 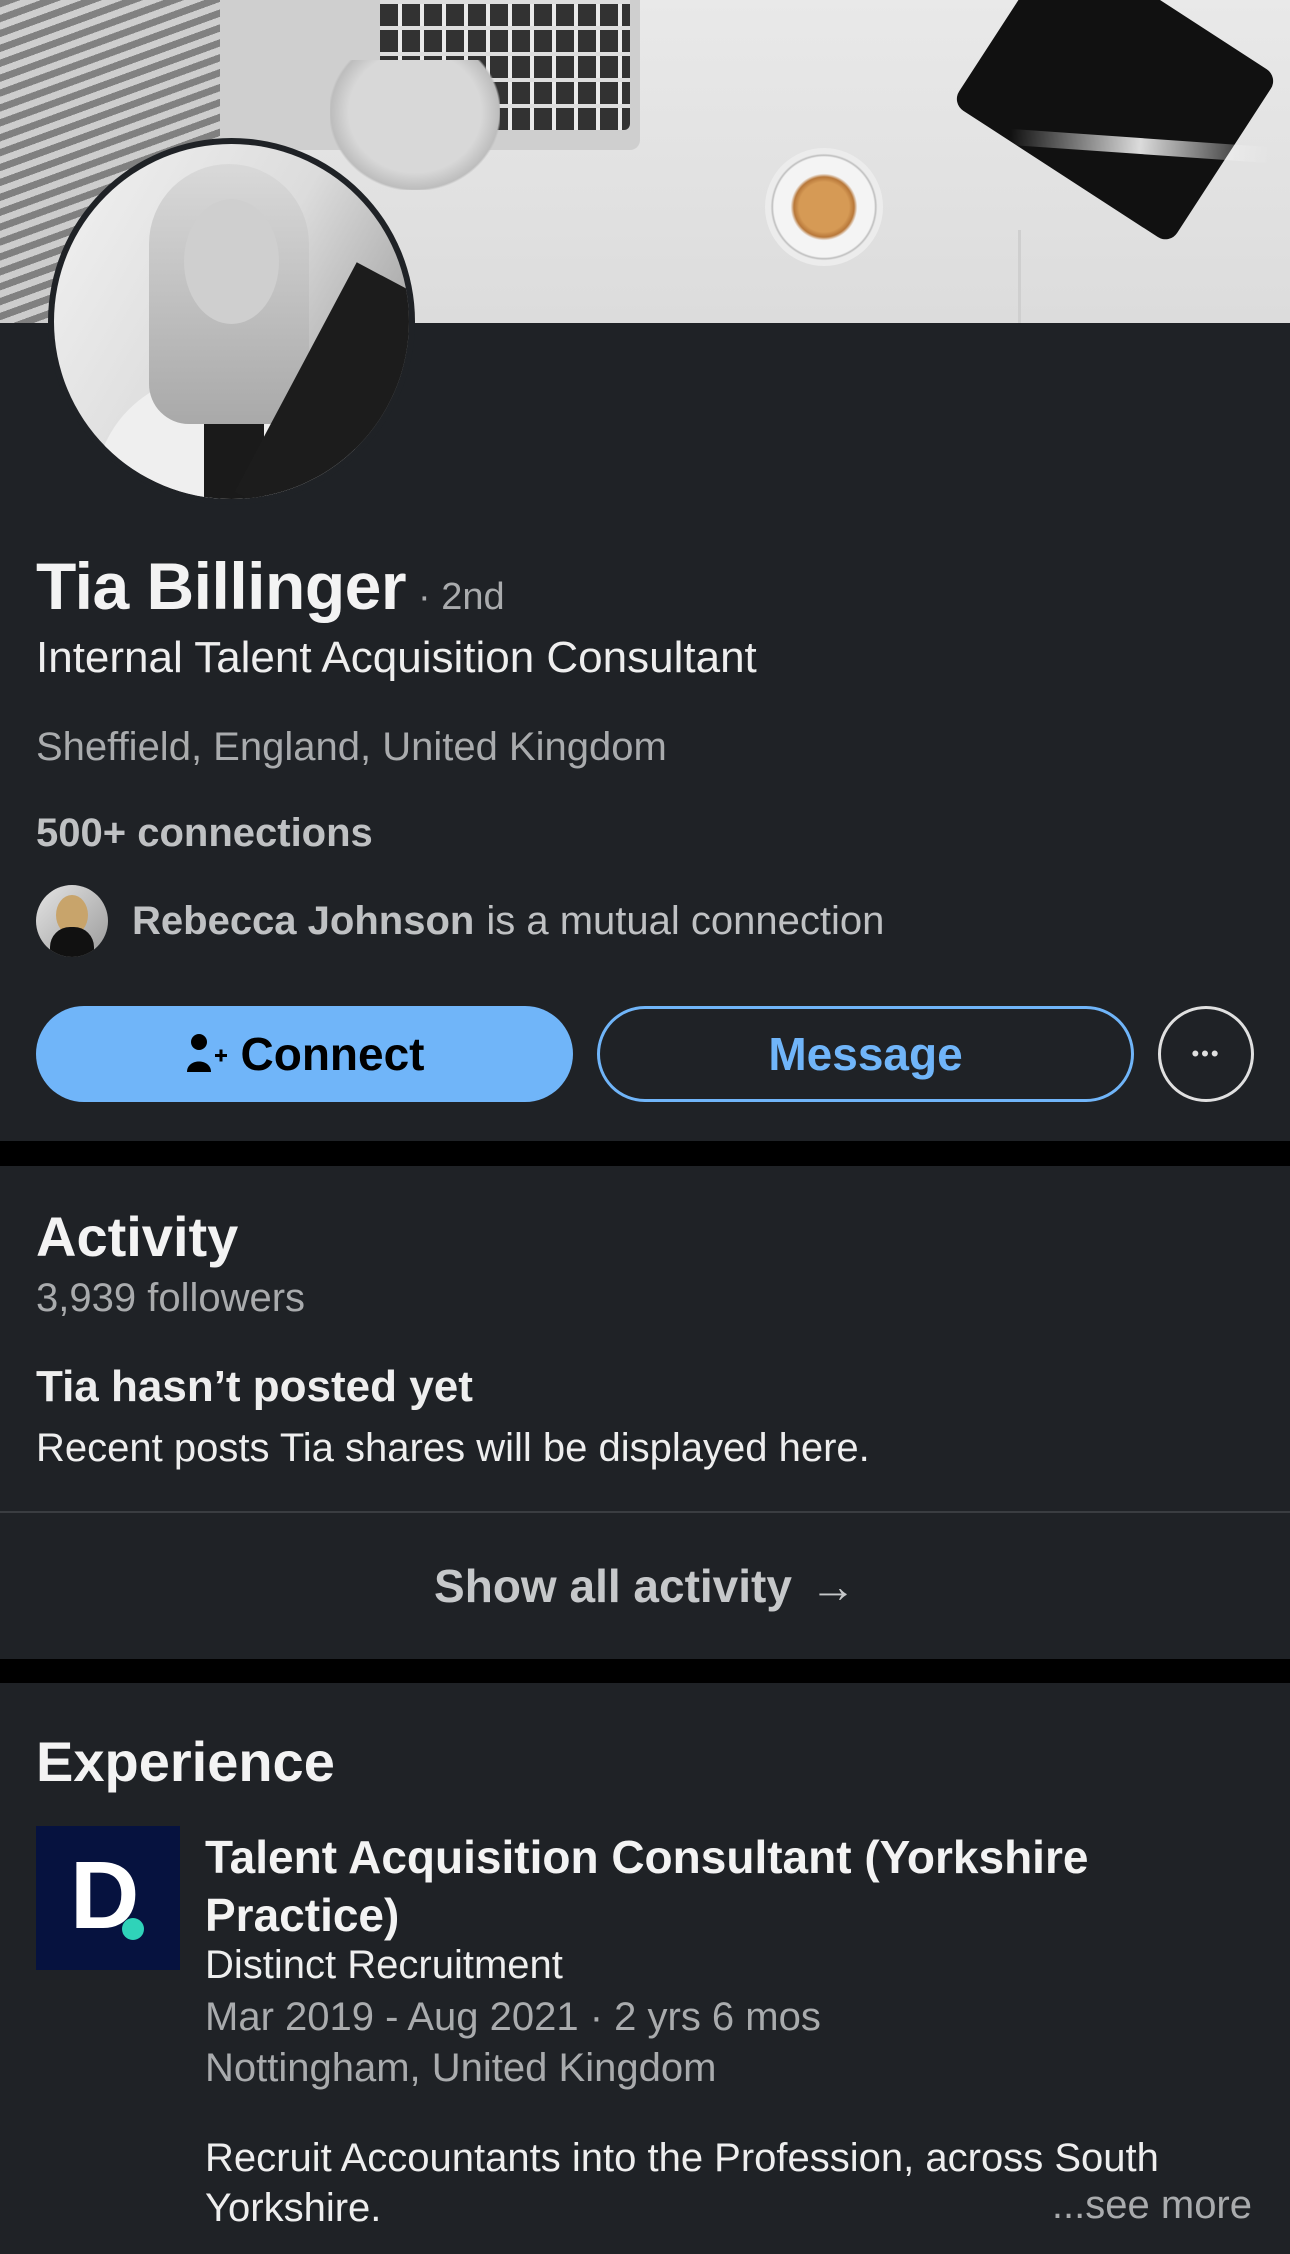 What do you see at coordinates (351, 747) in the screenshot?
I see `profile-location: Sheffield, England, United Kingdom` at bounding box center [351, 747].